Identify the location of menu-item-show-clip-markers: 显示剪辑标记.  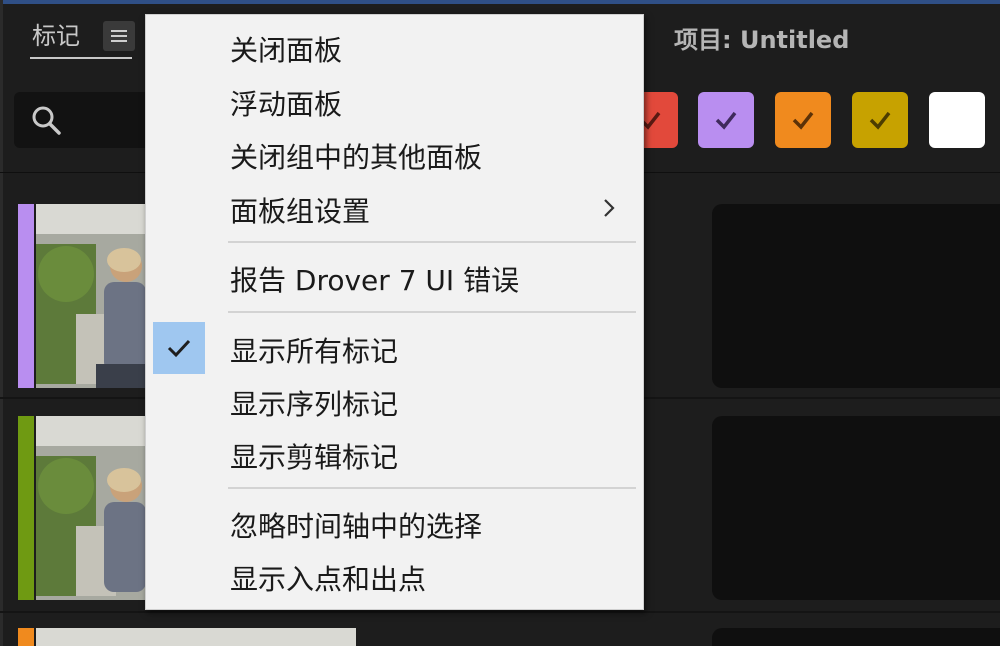
(314, 456).